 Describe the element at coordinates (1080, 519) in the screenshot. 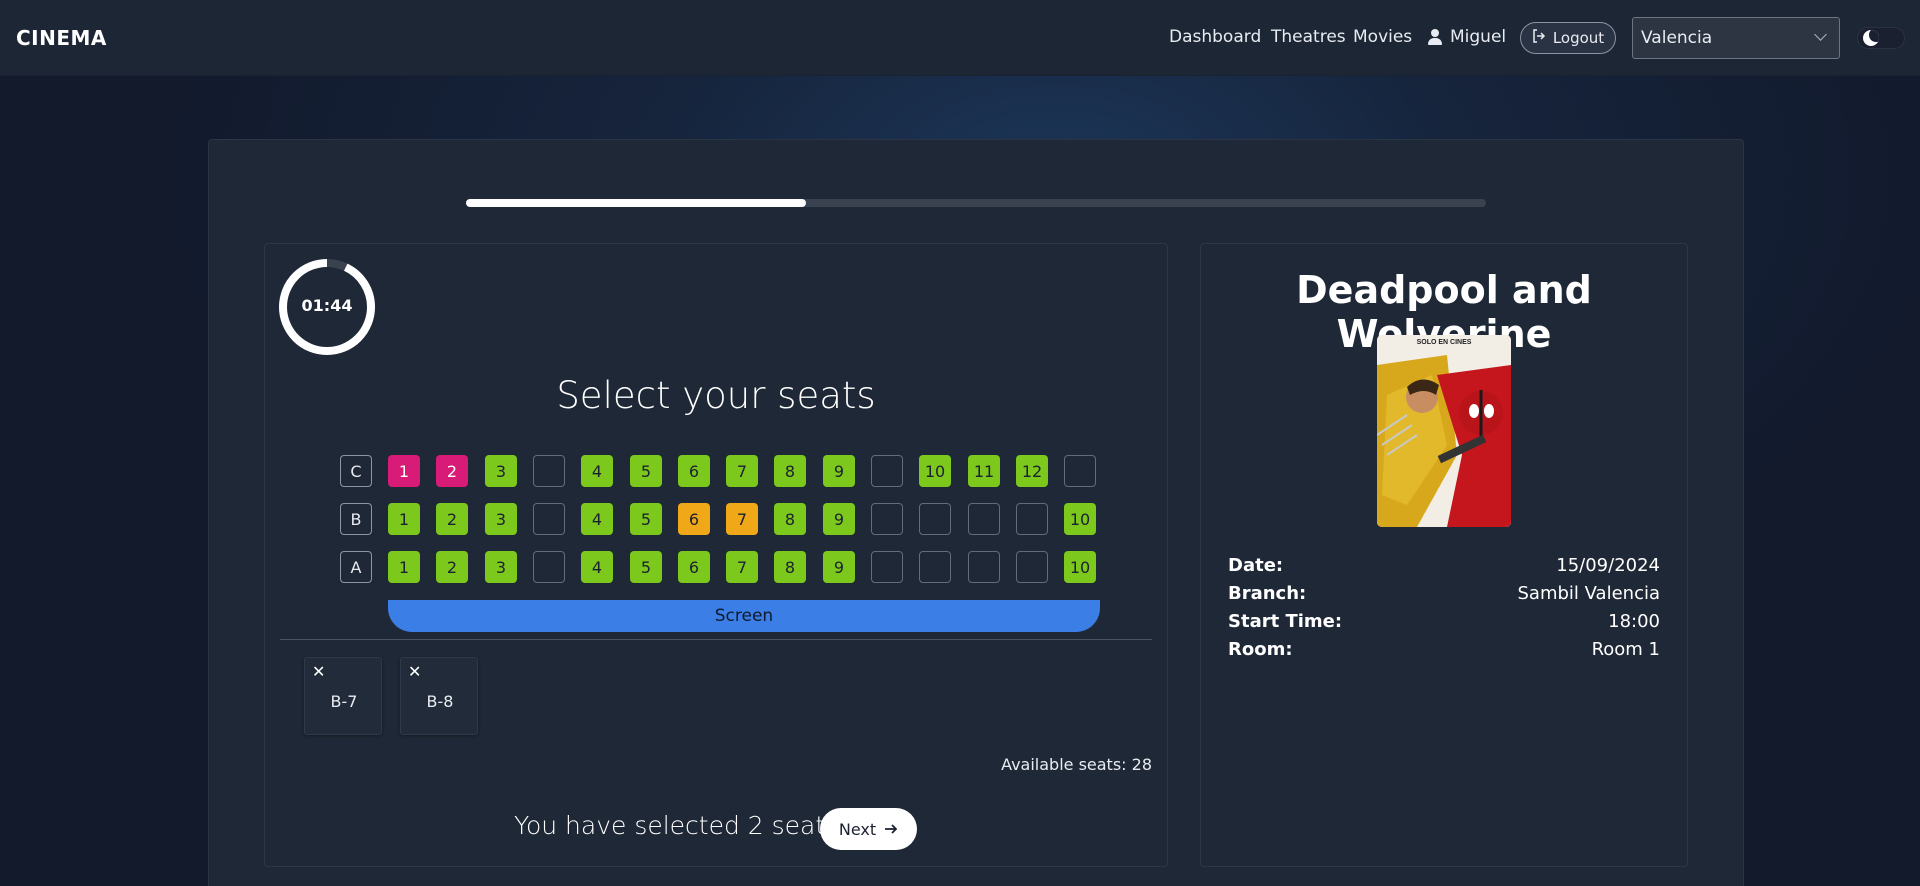

I see `seat-b-10: 10` at that location.